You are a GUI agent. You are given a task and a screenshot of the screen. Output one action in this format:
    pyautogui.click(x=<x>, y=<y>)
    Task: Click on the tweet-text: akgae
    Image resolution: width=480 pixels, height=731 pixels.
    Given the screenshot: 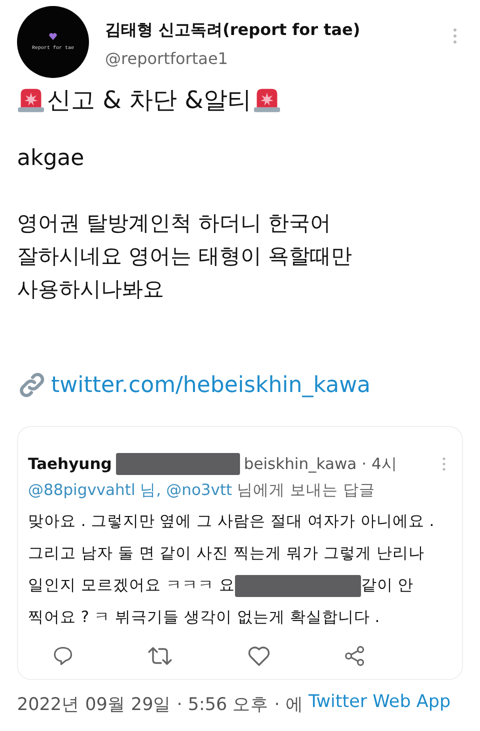 What is the action you would take?
    pyautogui.click(x=51, y=158)
    